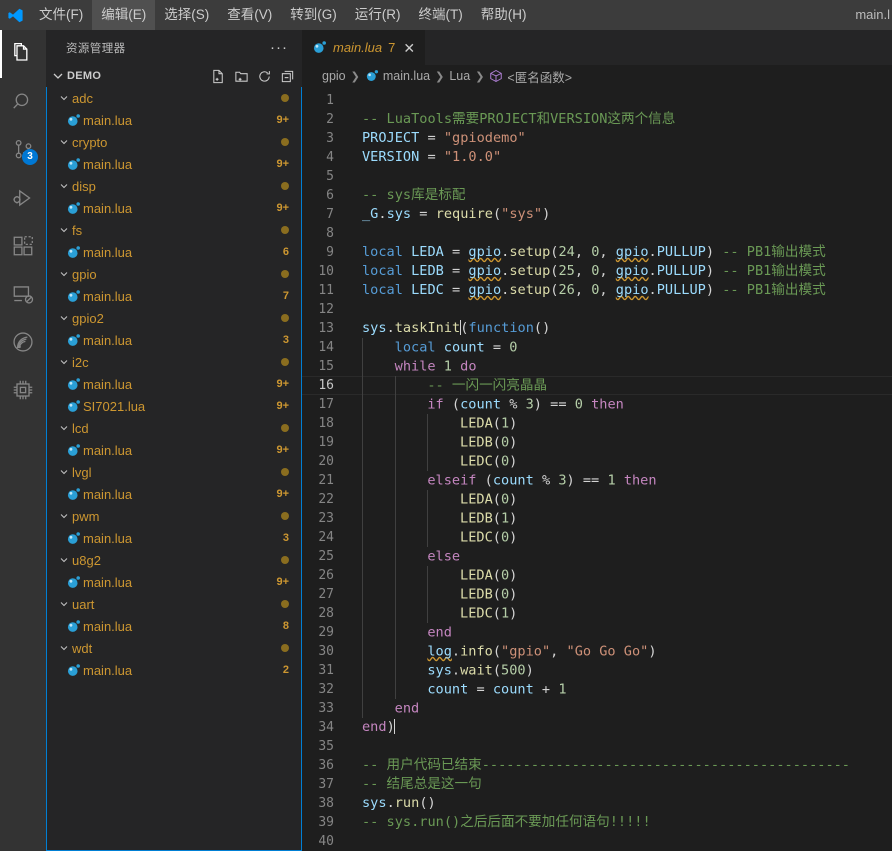  Describe the element at coordinates (23, 390) in the screenshot. I see `activity-bar-item-chip` at that location.